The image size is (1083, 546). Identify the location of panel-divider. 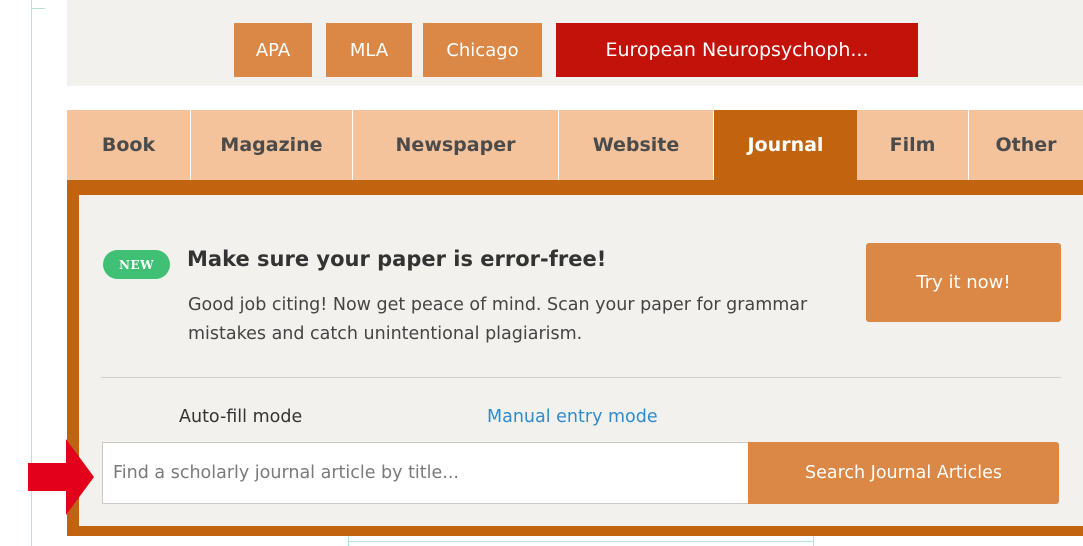
(581, 377).